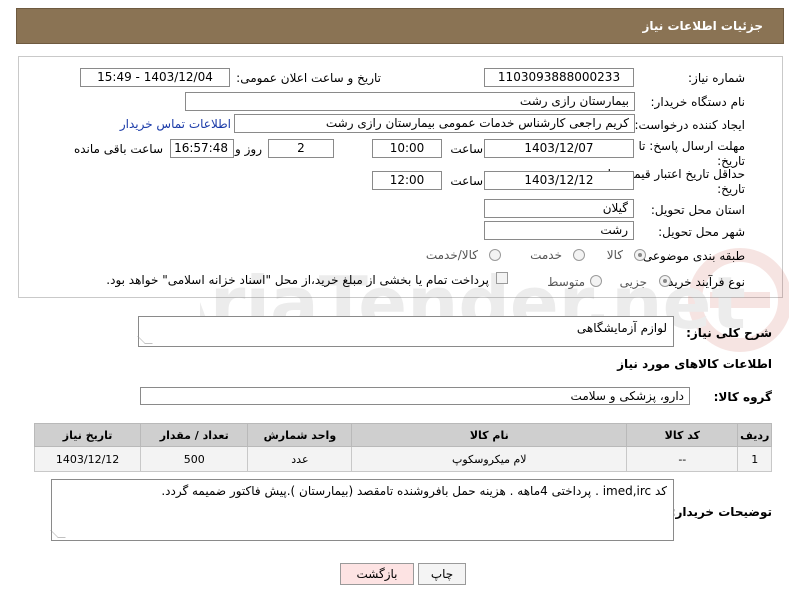 This screenshot has width=789, height=598. I want to click on deadline-time-label: ساعت, so click(466, 149).